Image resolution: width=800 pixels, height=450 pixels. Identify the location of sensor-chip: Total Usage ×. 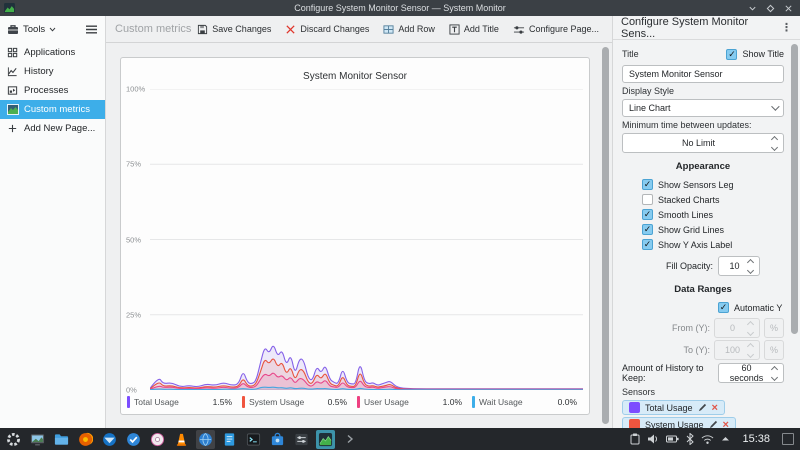
(673, 407).